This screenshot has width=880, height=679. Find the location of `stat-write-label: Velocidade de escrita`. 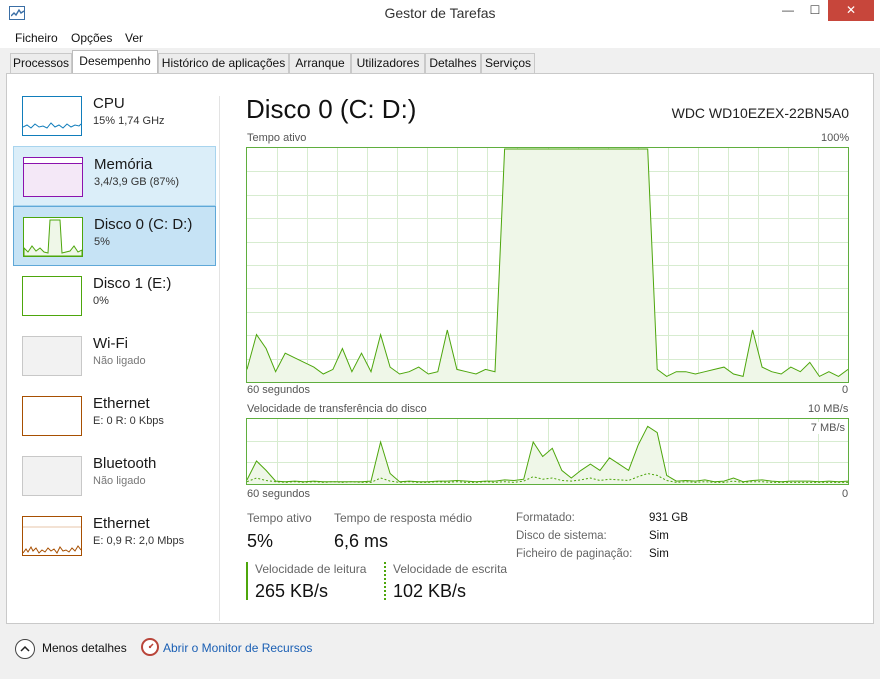

stat-write-label: Velocidade de escrita is located at coordinates (450, 569).